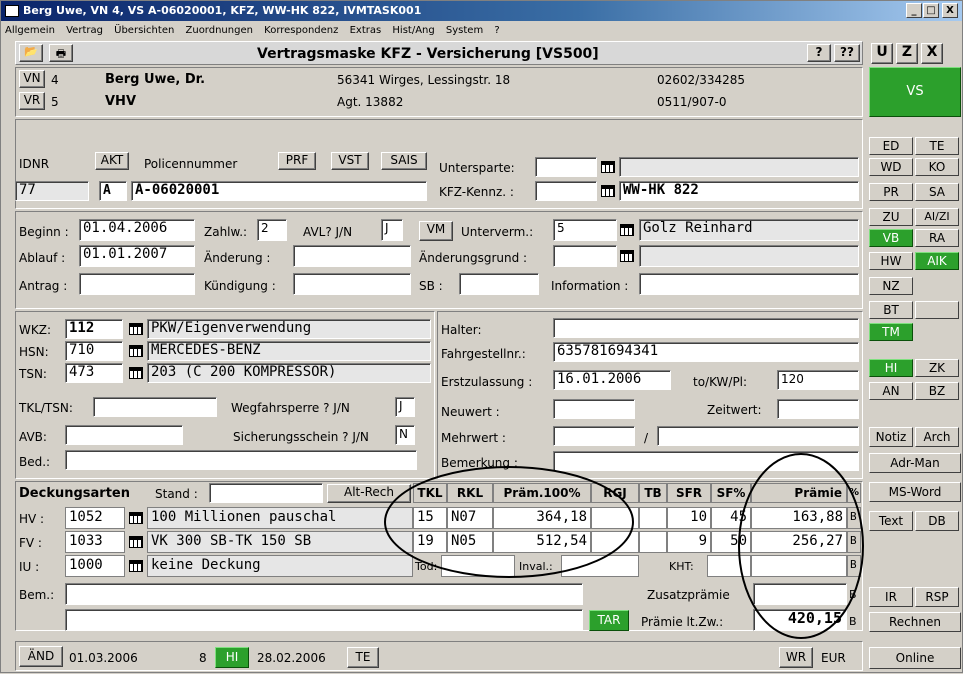  What do you see at coordinates (137, 284) in the screenshot?
I see `antrag-field` at bounding box center [137, 284].